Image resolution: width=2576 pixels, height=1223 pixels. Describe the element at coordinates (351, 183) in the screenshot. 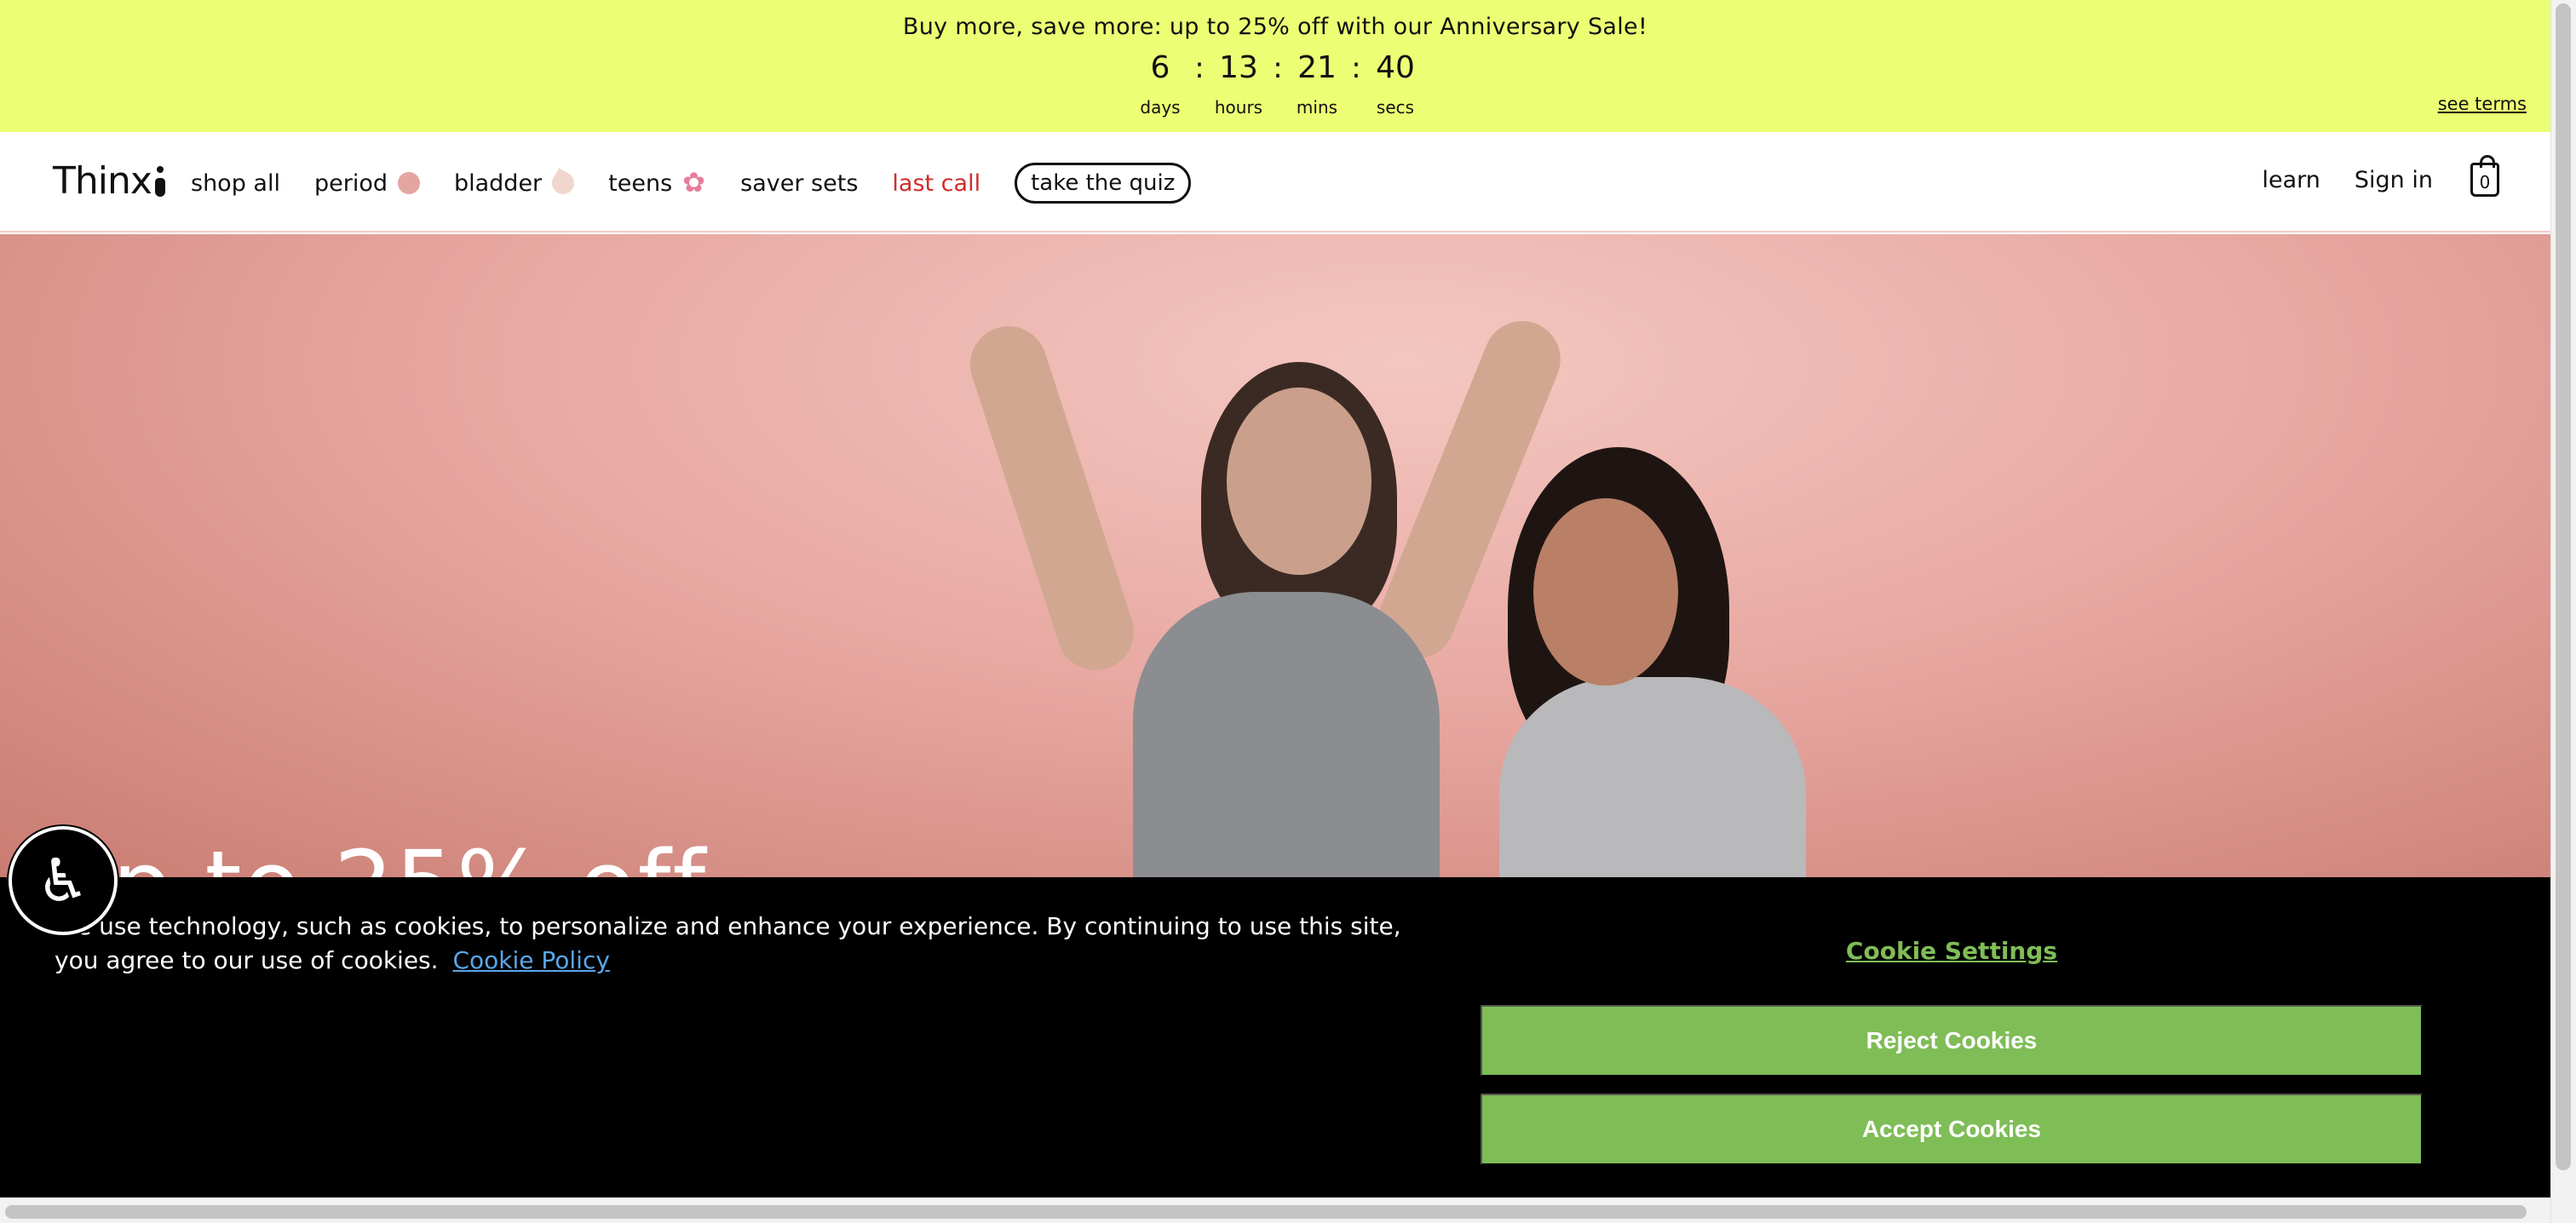

I see `nav-label: period` at that location.